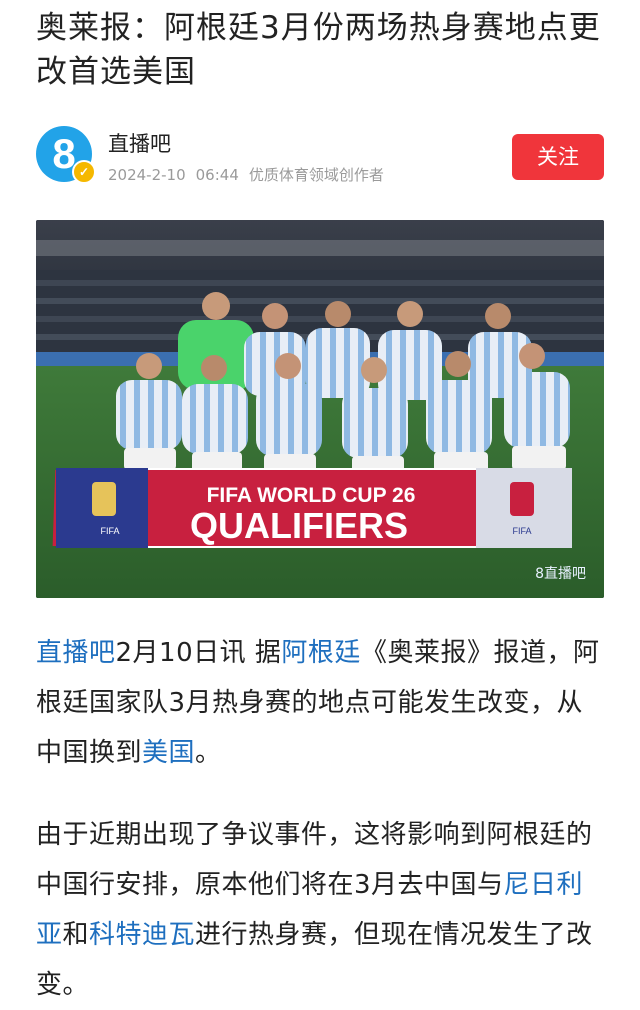  Describe the element at coordinates (66, 155) in the screenshot. I see `author-avatar: 8 ✓` at that location.